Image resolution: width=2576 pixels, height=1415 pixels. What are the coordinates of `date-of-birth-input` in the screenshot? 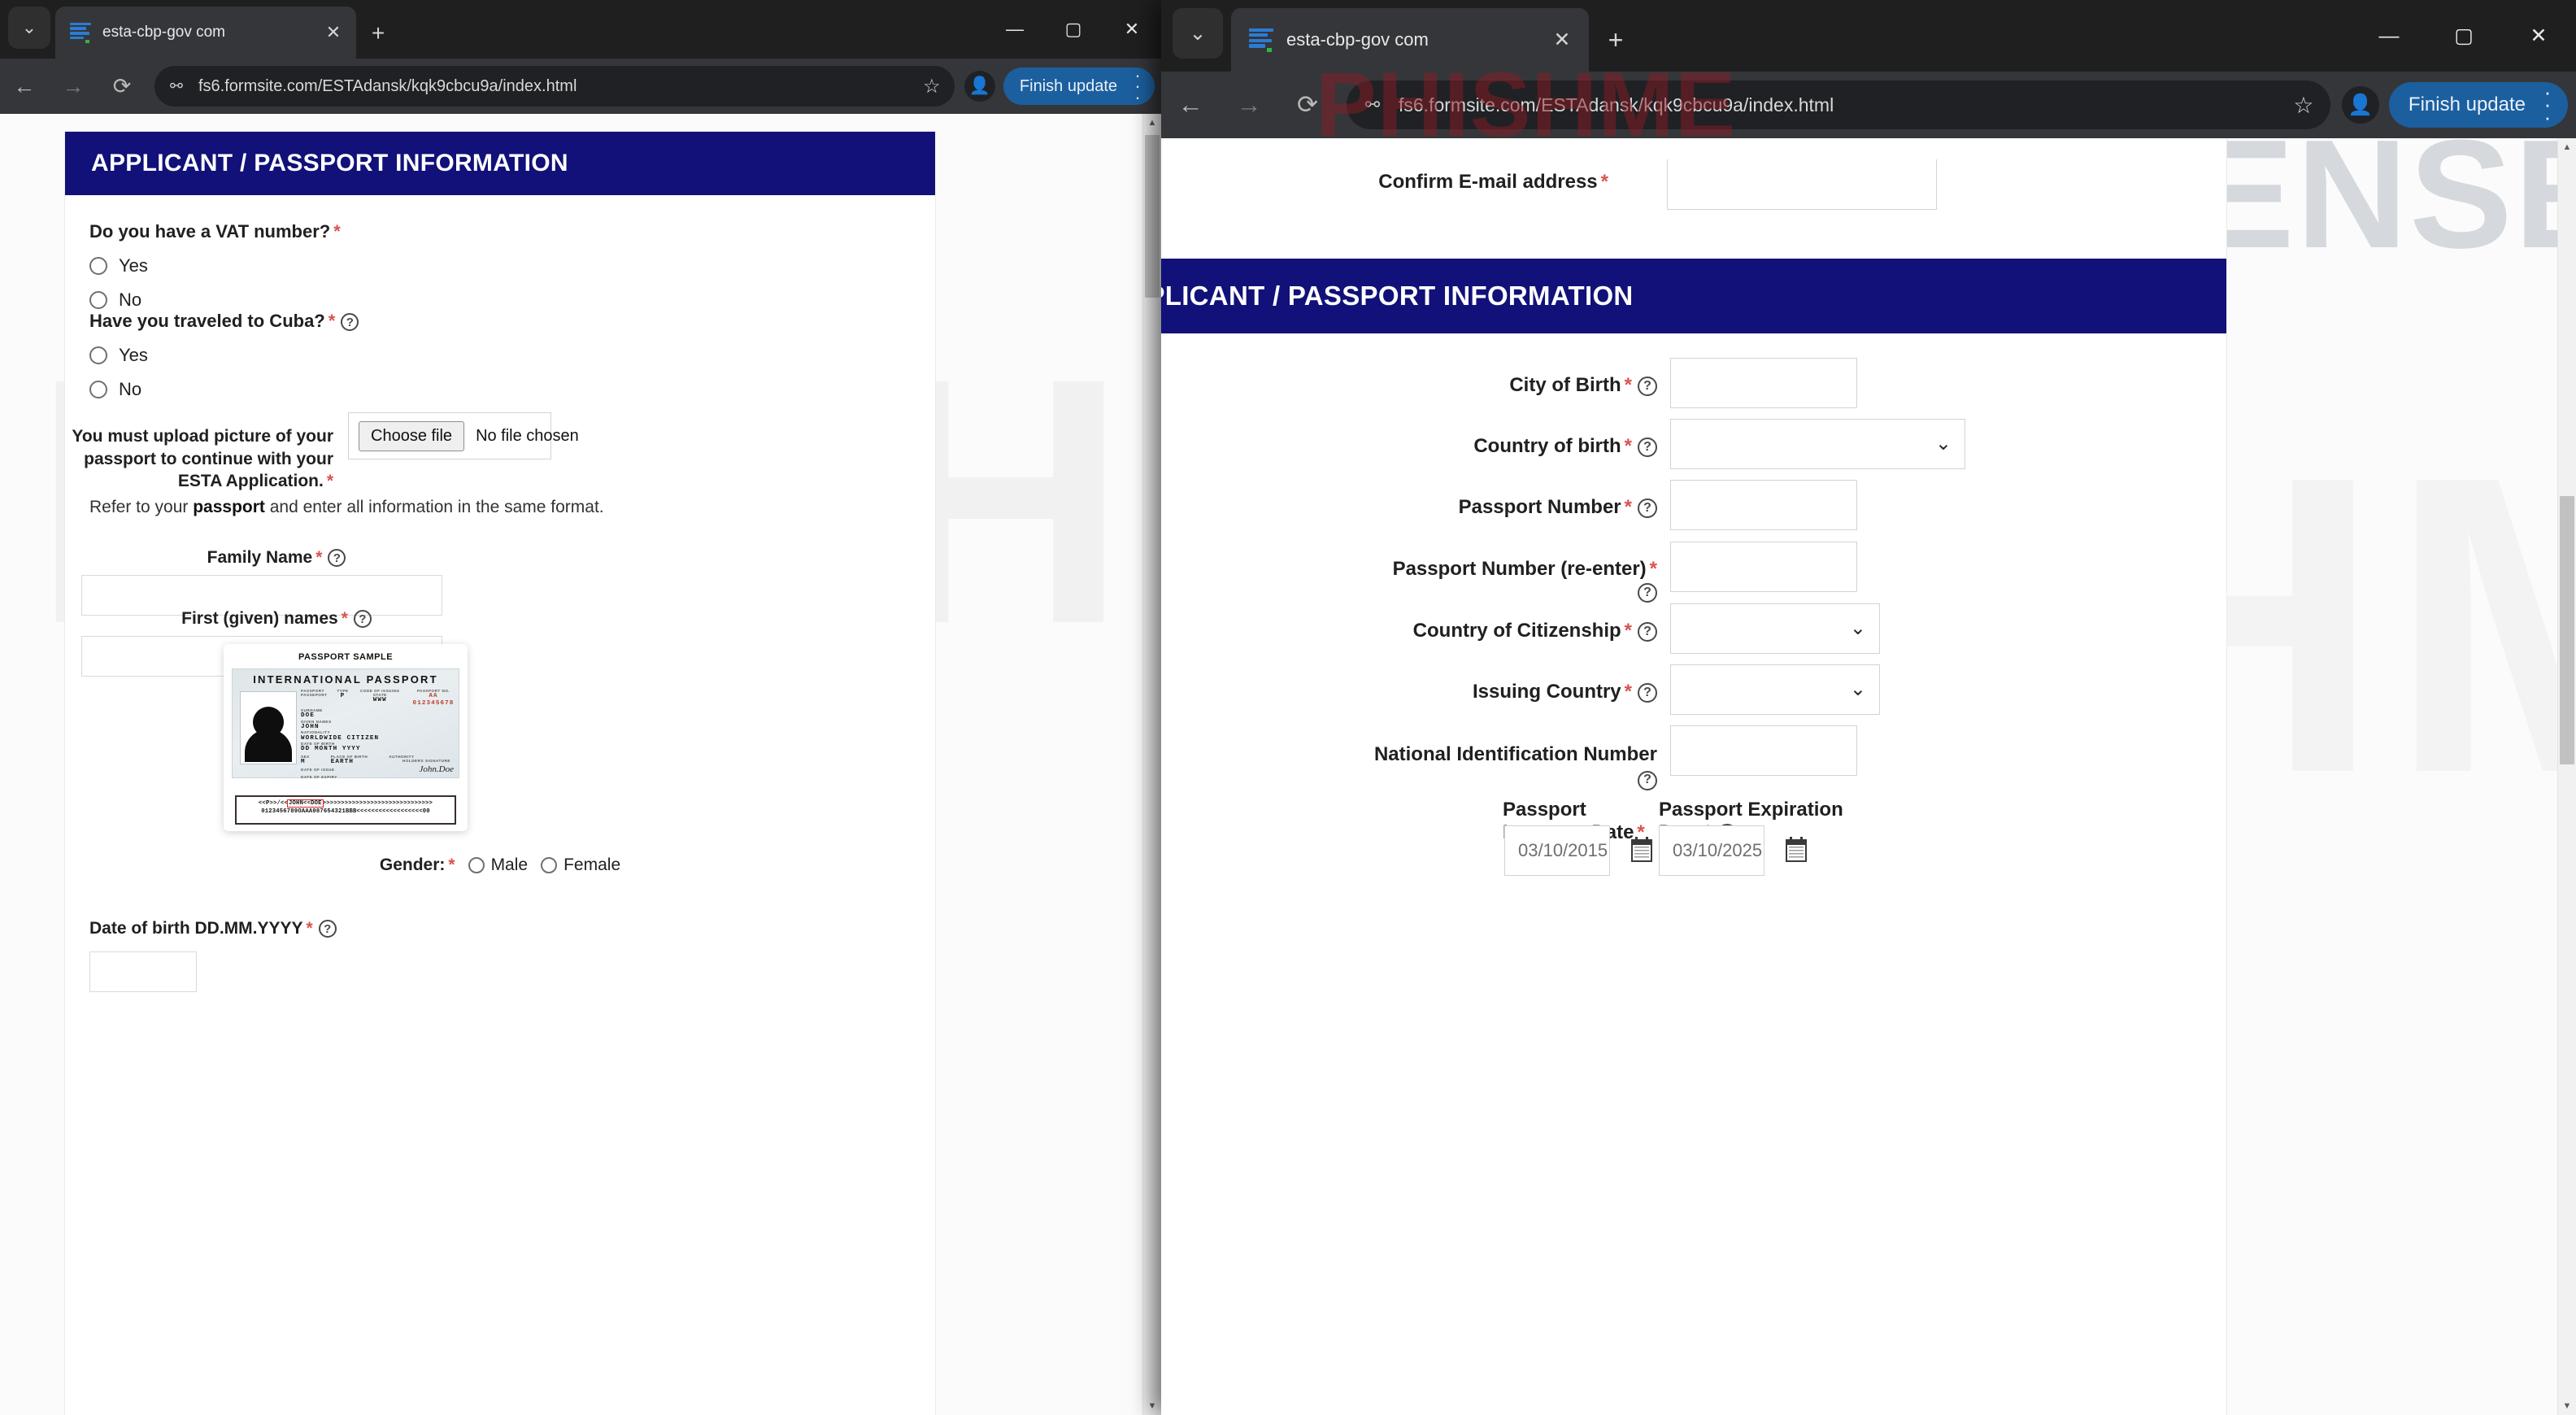 It's located at (143, 971).